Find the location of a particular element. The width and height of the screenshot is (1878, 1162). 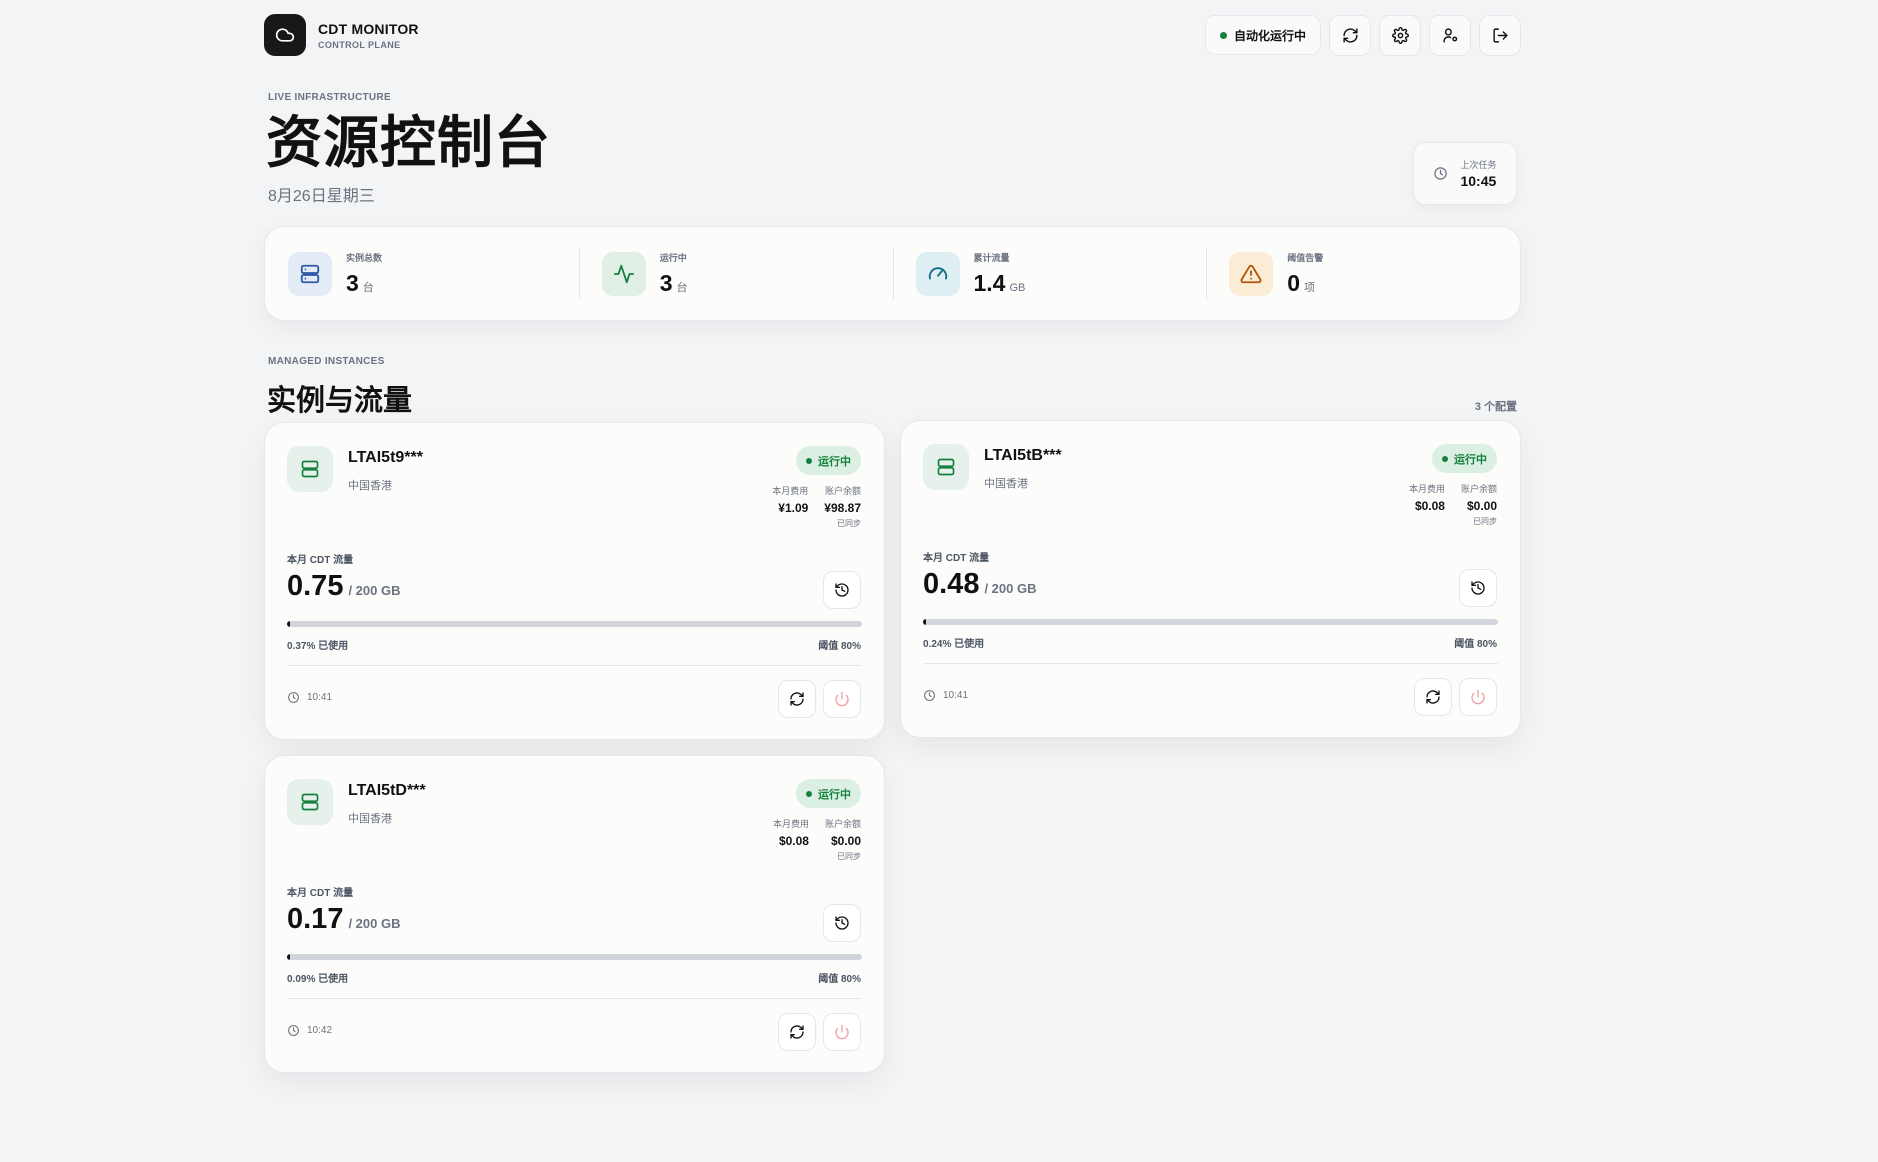

last-update: 10:42 is located at coordinates (309, 1030).